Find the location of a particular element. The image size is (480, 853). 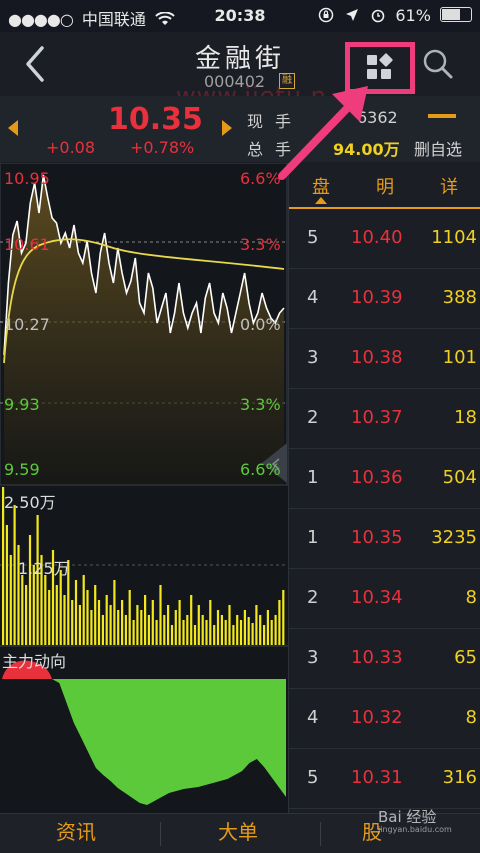

bid-row: 3 10.33 65 is located at coordinates (384, 658).